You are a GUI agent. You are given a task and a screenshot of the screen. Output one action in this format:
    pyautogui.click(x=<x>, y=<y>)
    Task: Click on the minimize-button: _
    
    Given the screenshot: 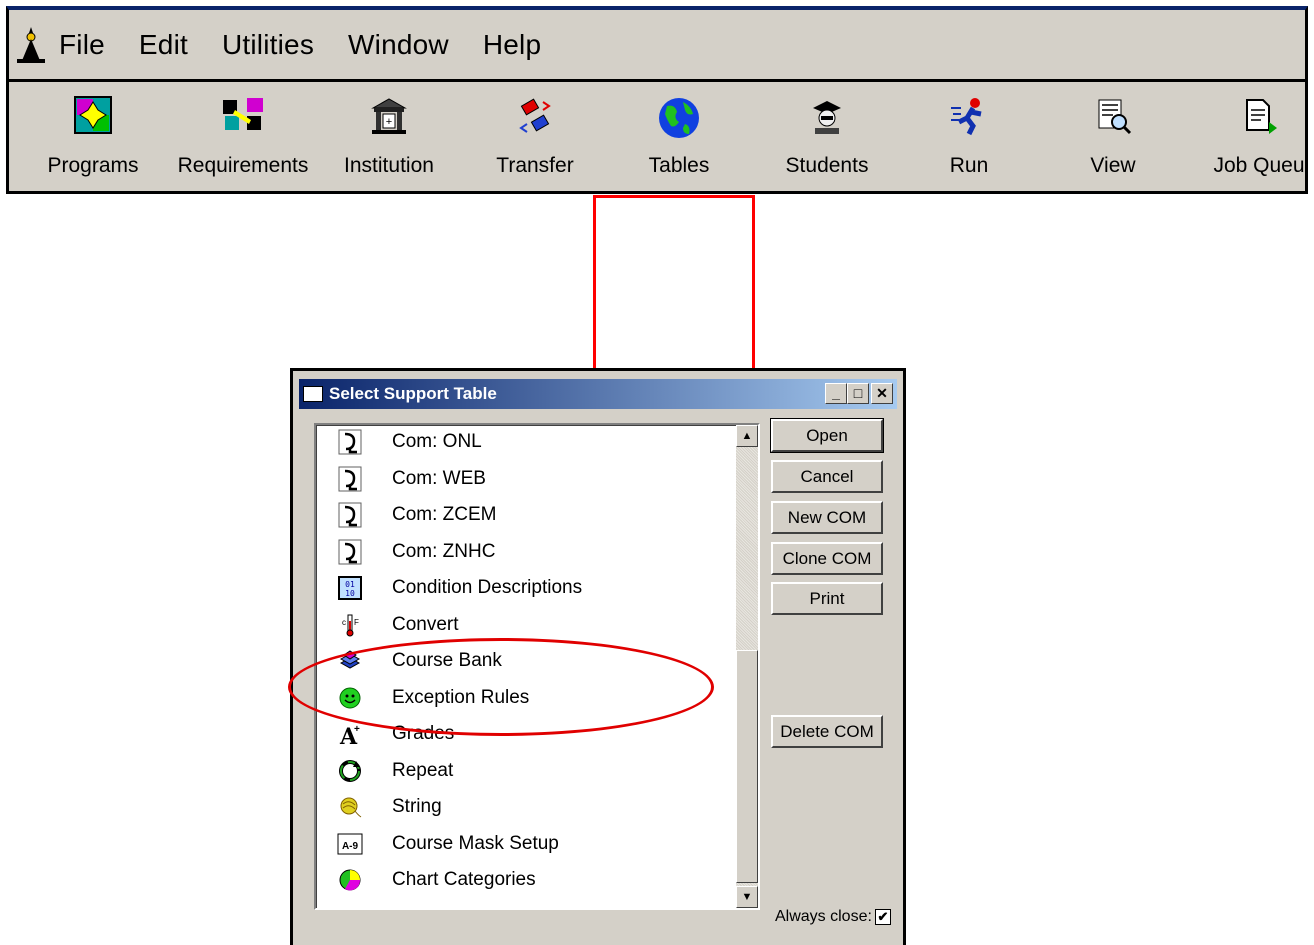 What is the action you would take?
    pyautogui.click(x=836, y=393)
    